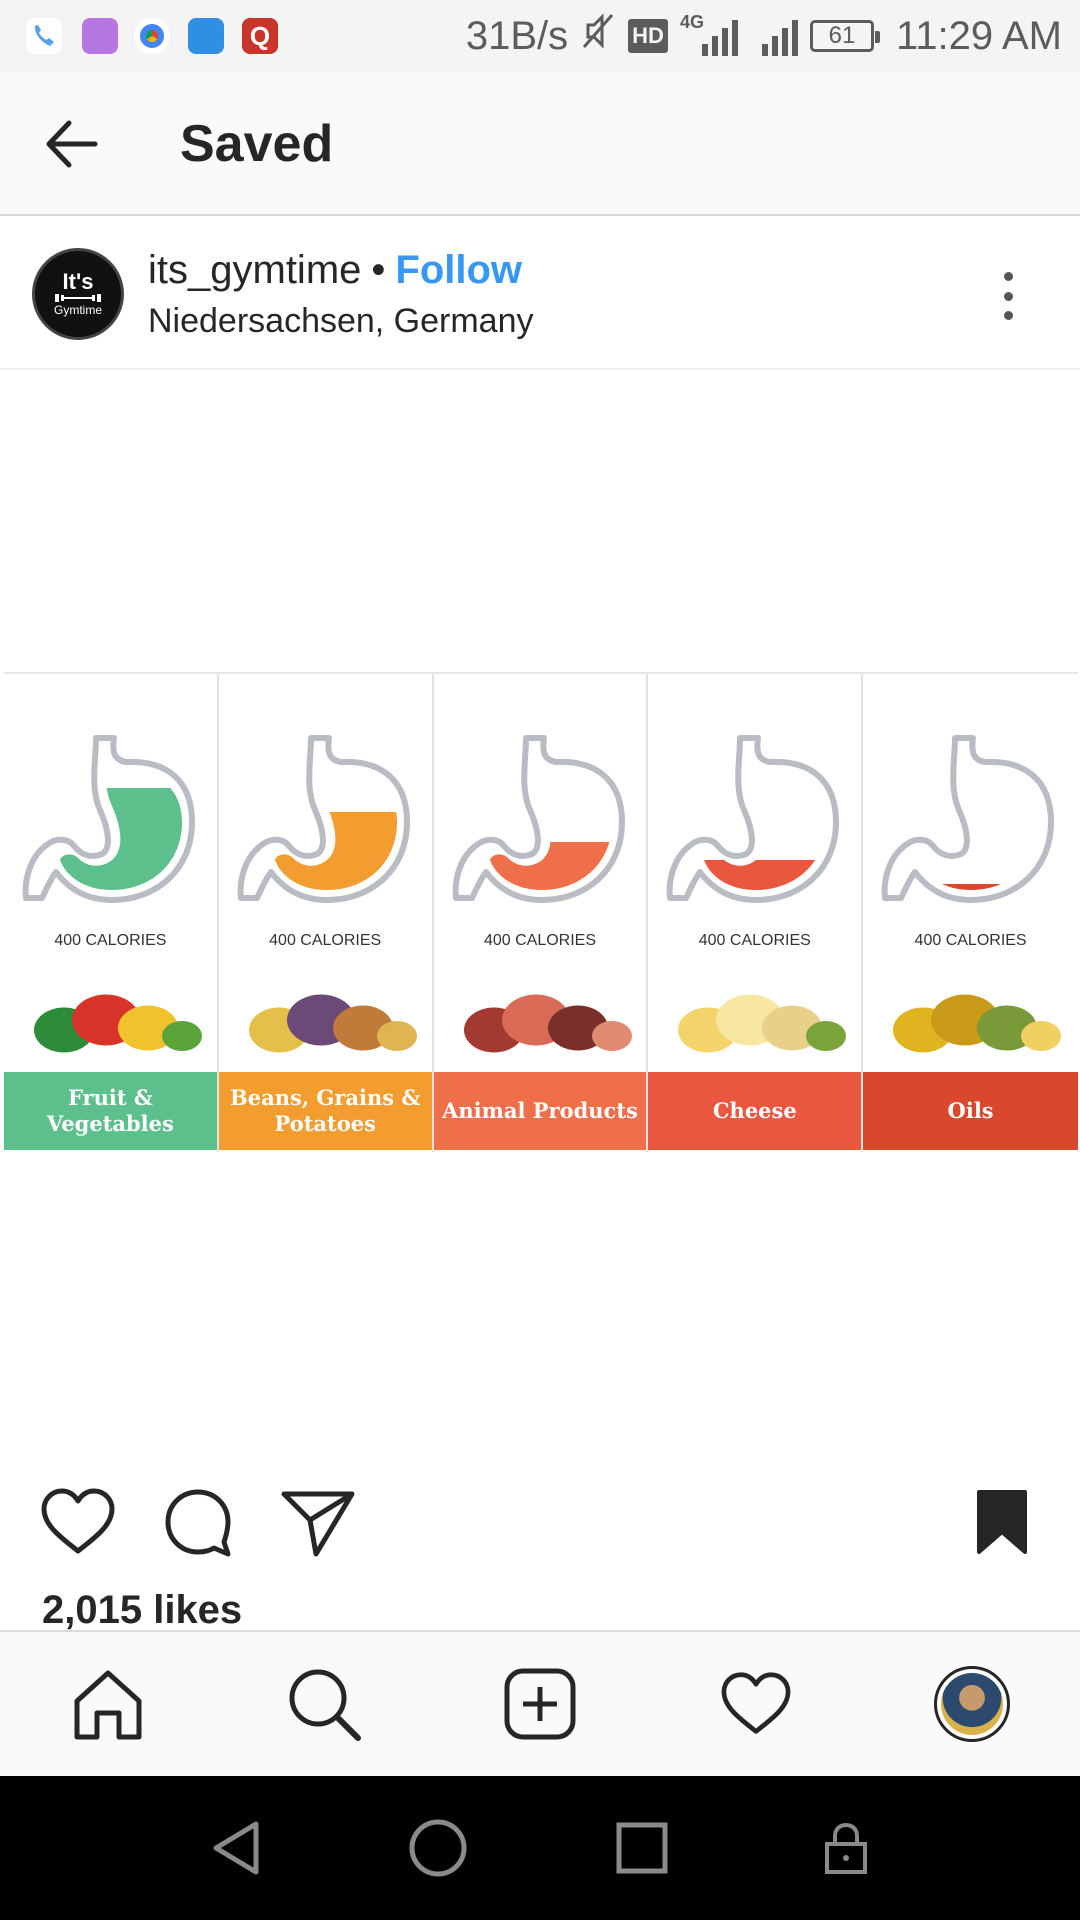 The image size is (1080, 1920). What do you see at coordinates (598, 36) in the screenshot?
I see `mute-icon` at bounding box center [598, 36].